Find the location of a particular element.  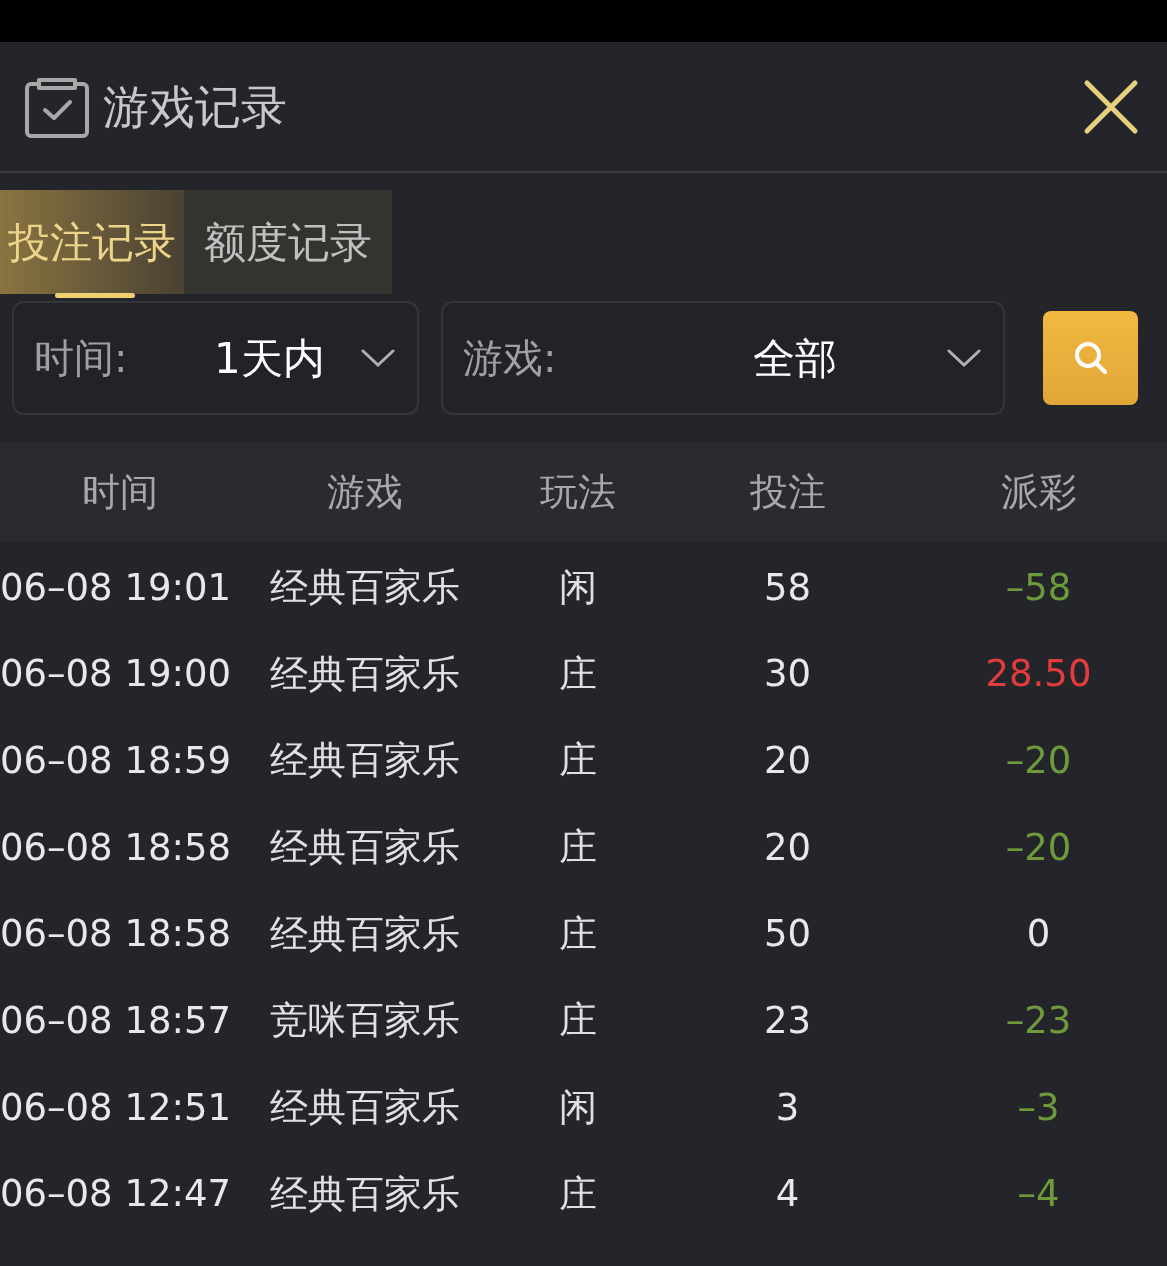

close-button is located at coordinates (1111, 106).